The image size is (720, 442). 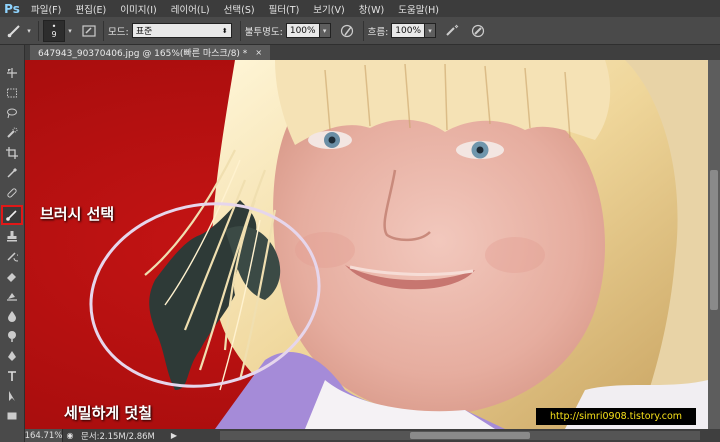 What do you see at coordinates (118, 436) in the screenshot?
I see `document-size: 문서:2.15M/2.86M` at bounding box center [118, 436].